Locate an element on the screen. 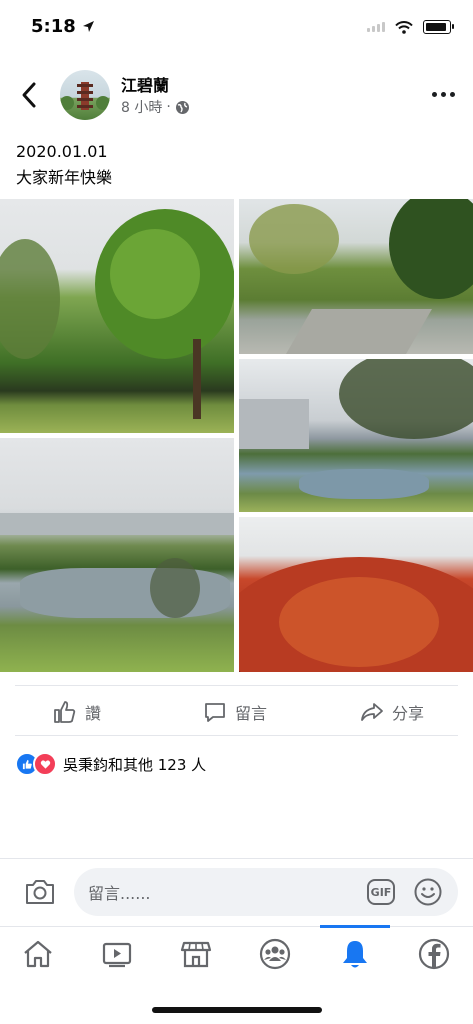 The height and width of the screenshot is (1024, 473). home-icon is located at coordinates (38, 954).